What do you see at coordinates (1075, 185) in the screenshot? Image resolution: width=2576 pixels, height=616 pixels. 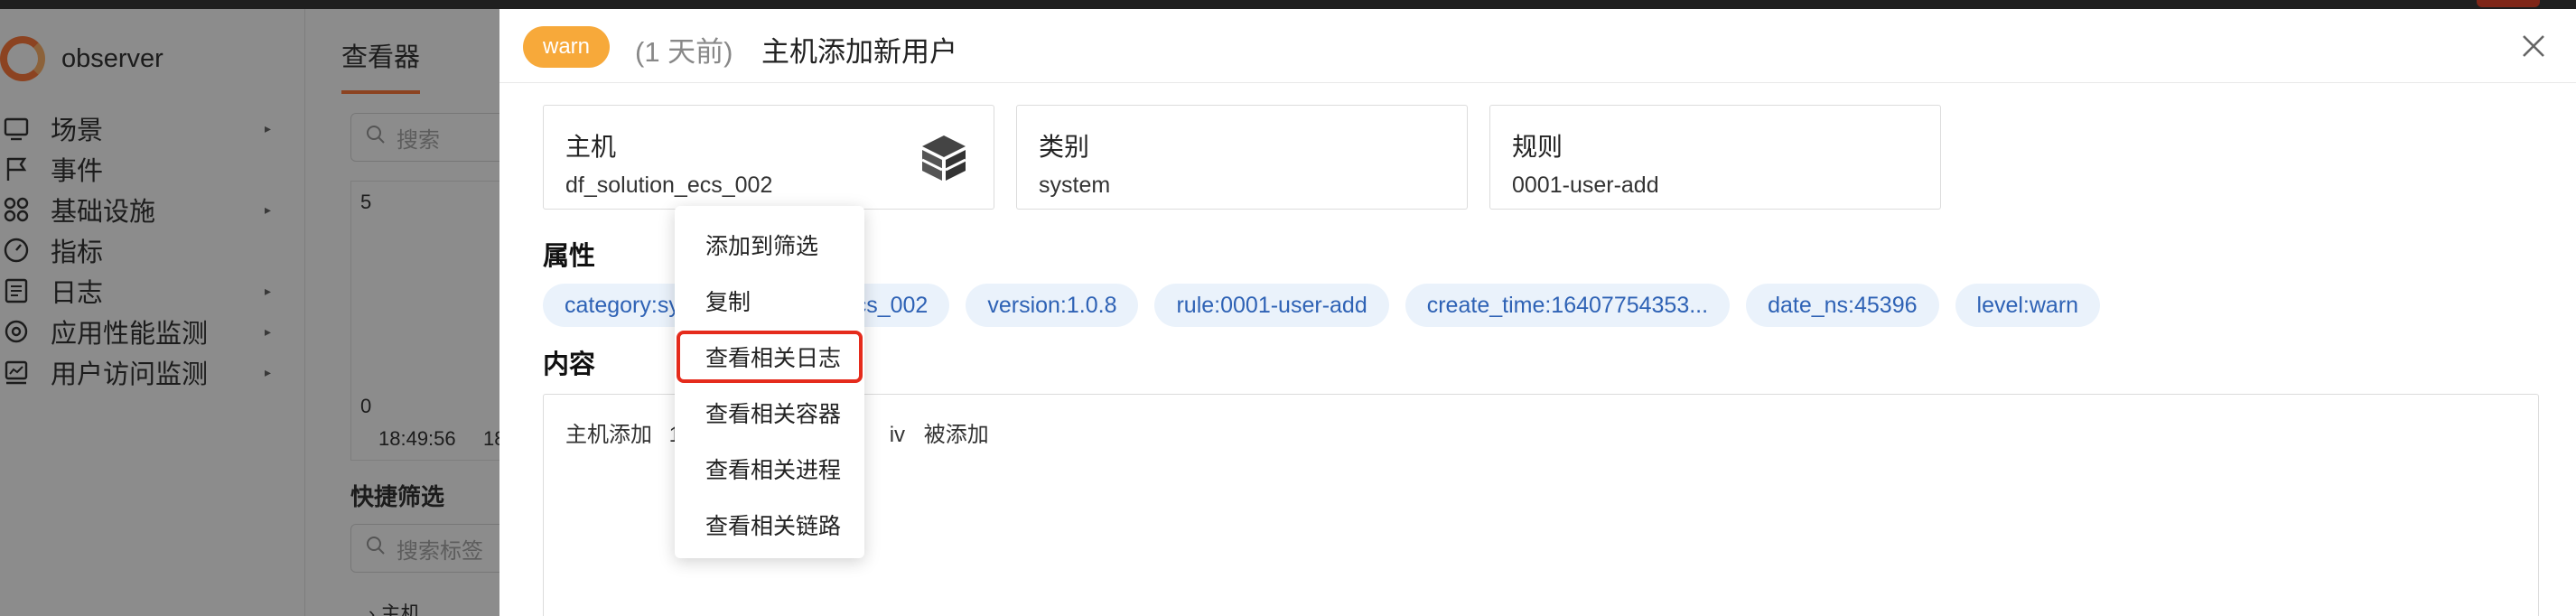 I see `card-value: system` at bounding box center [1075, 185].